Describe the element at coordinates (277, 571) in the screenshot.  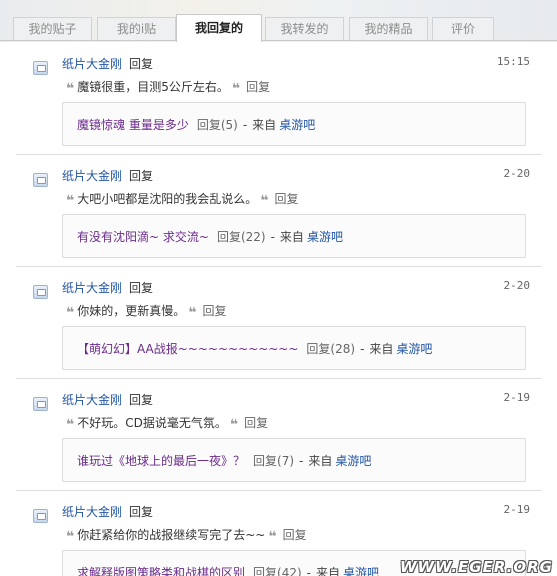
I see `thread-reply-count: 回复(42)` at that location.